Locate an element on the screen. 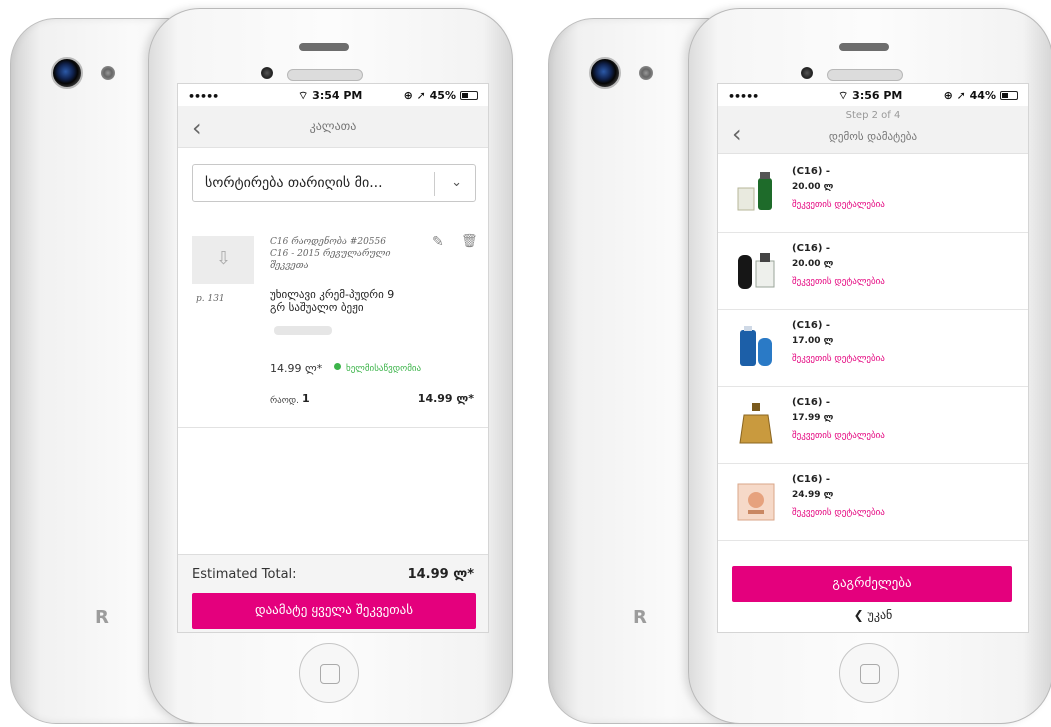 The width and height of the screenshot is (1051, 727). product-price: 24.99 ლ is located at coordinates (813, 495).